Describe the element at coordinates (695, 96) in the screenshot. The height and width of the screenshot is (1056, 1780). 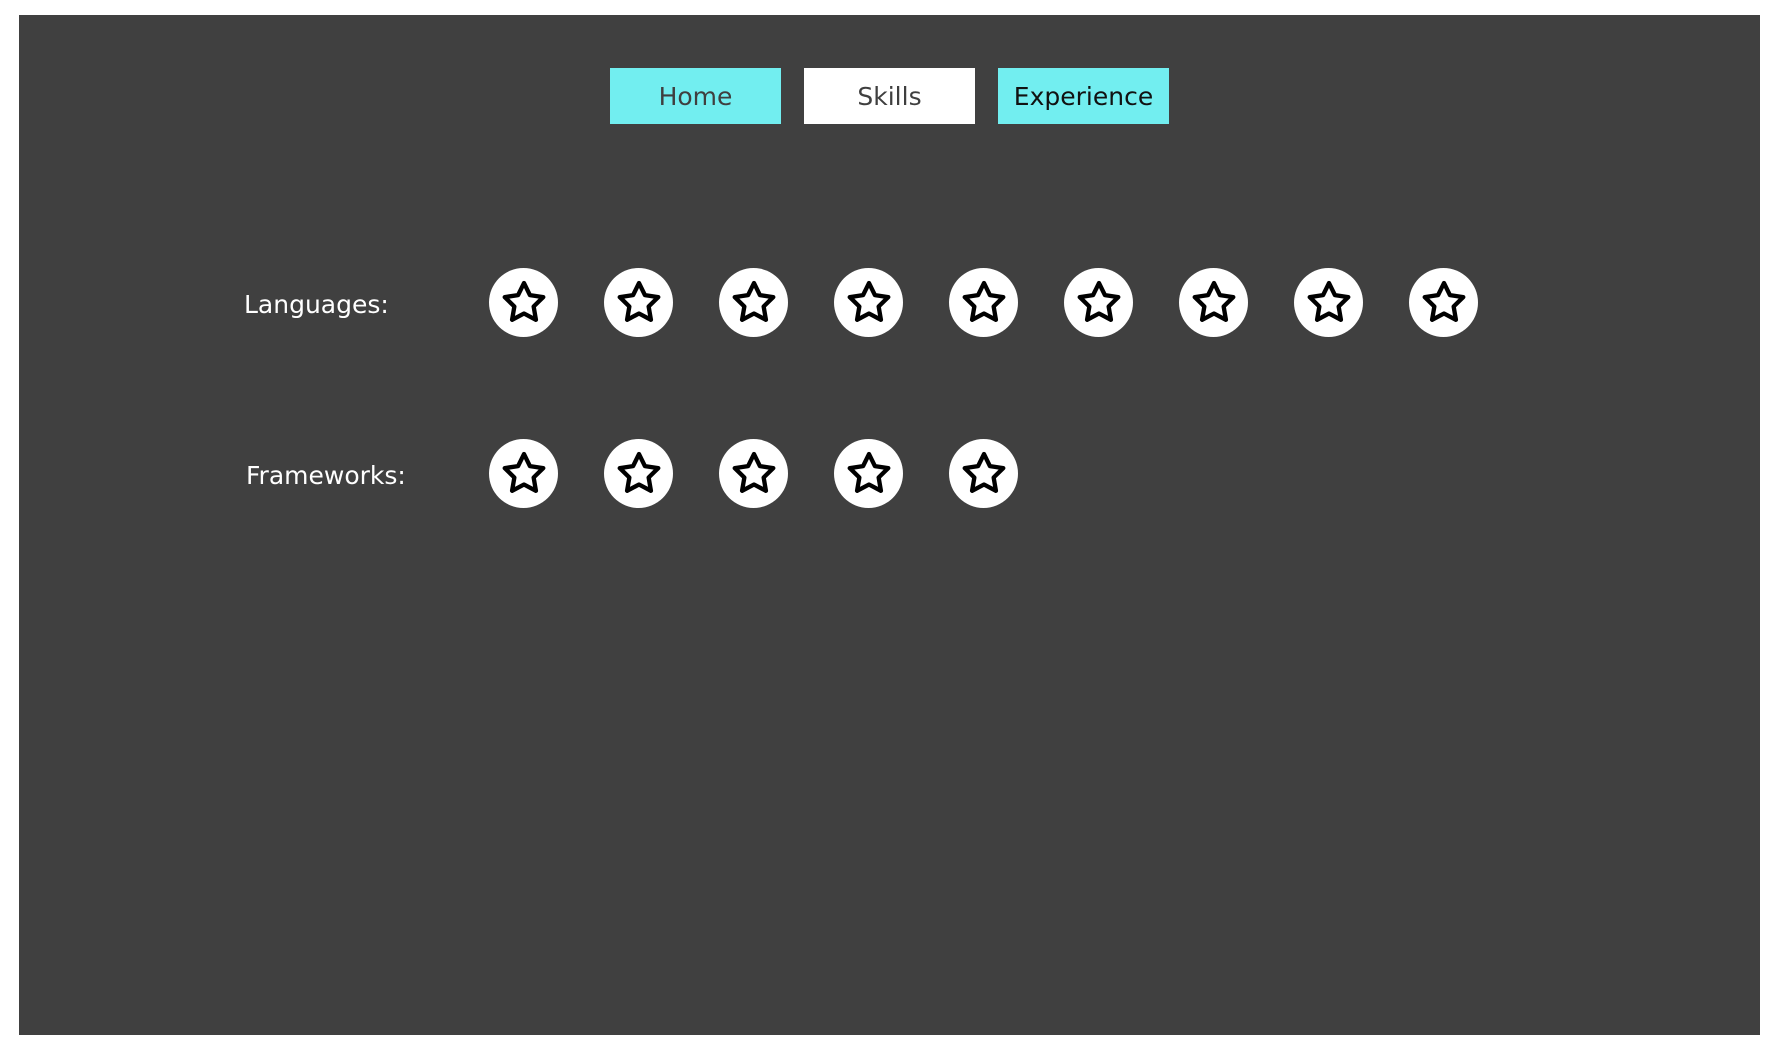
I see `home-button: Home` at that location.